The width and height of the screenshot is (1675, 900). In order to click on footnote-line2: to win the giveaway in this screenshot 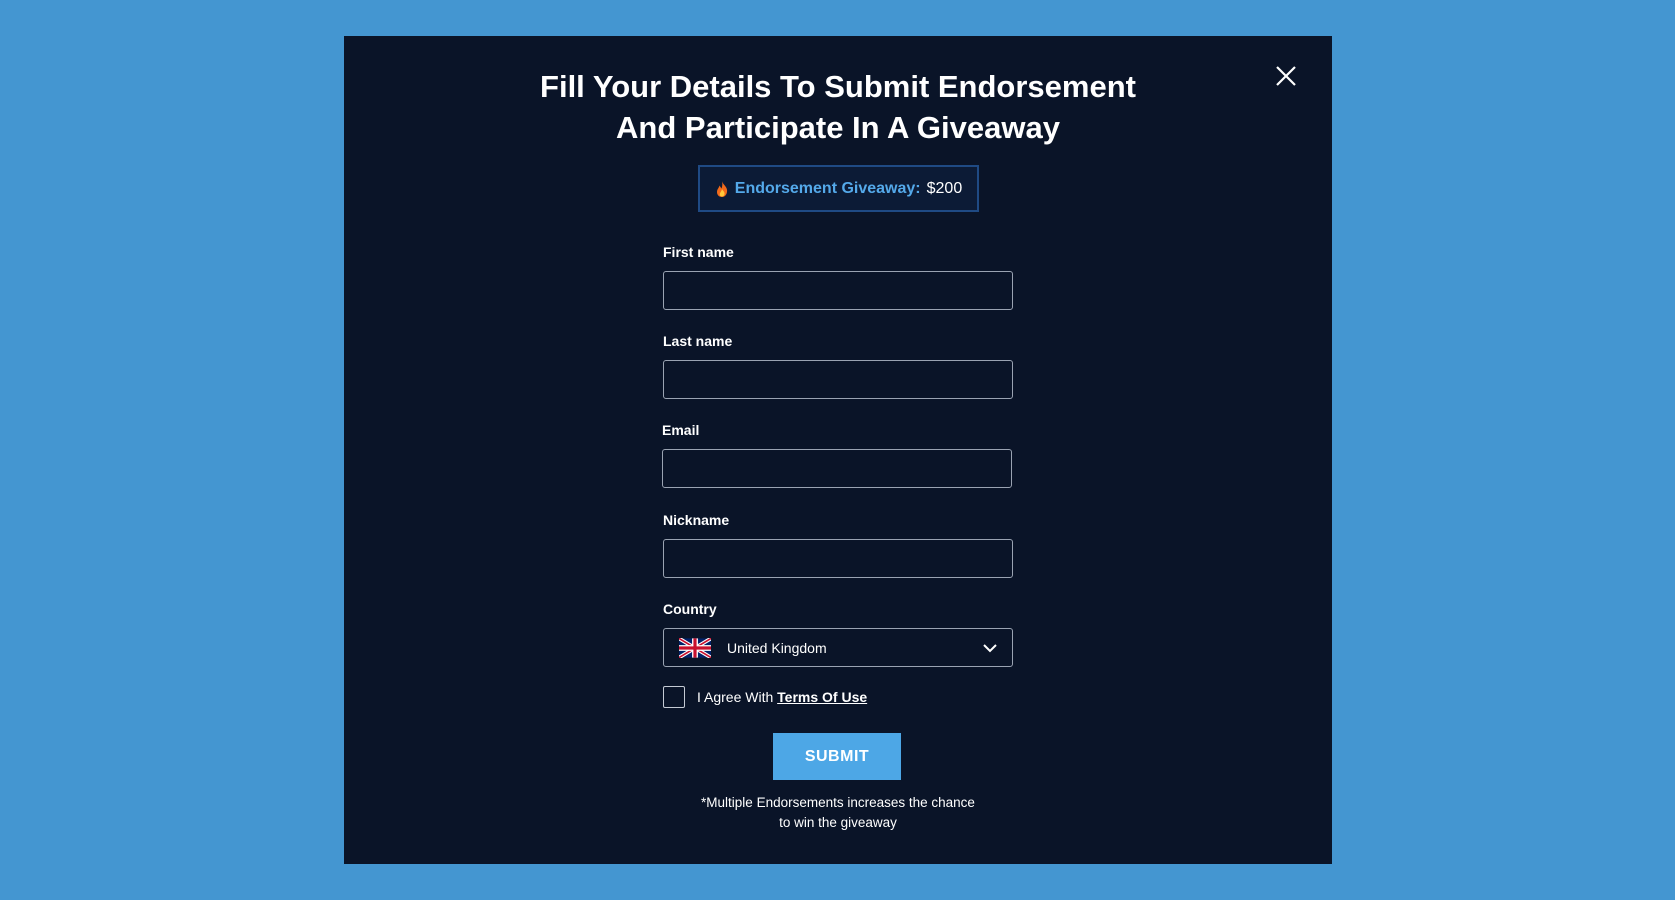, I will do `click(838, 822)`.